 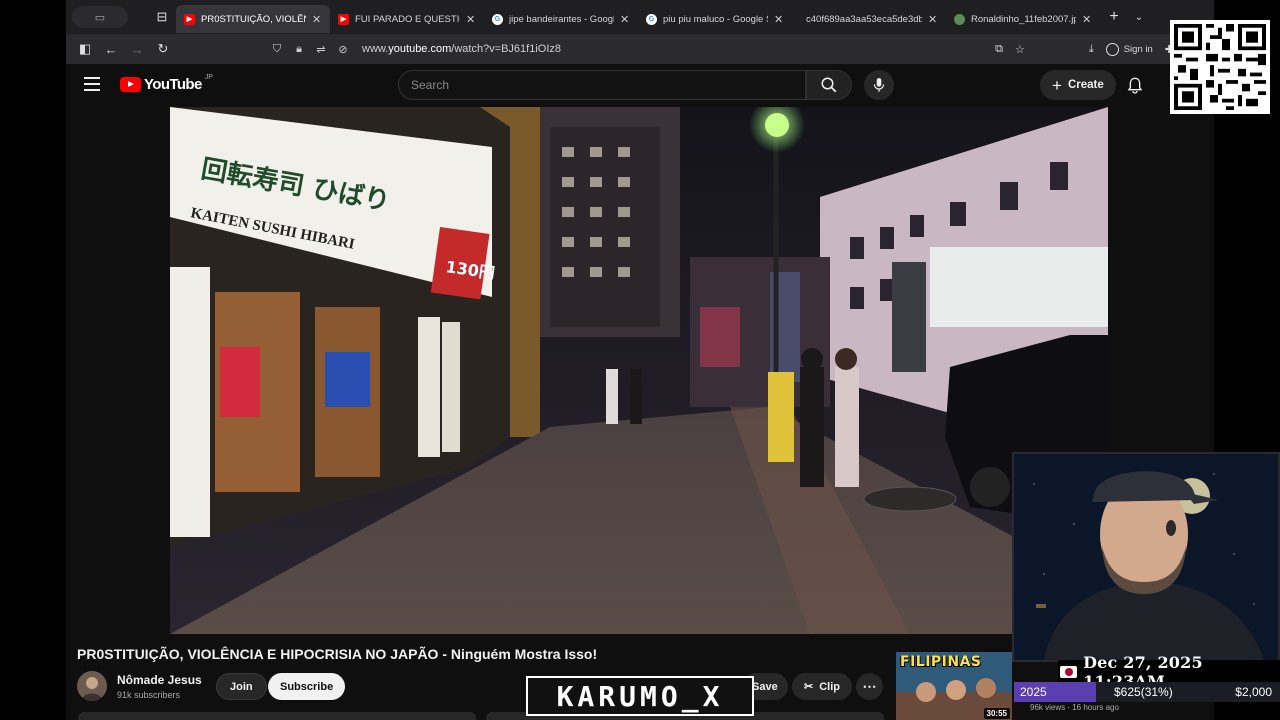 I want to click on country-code: JP, so click(x=208, y=77).